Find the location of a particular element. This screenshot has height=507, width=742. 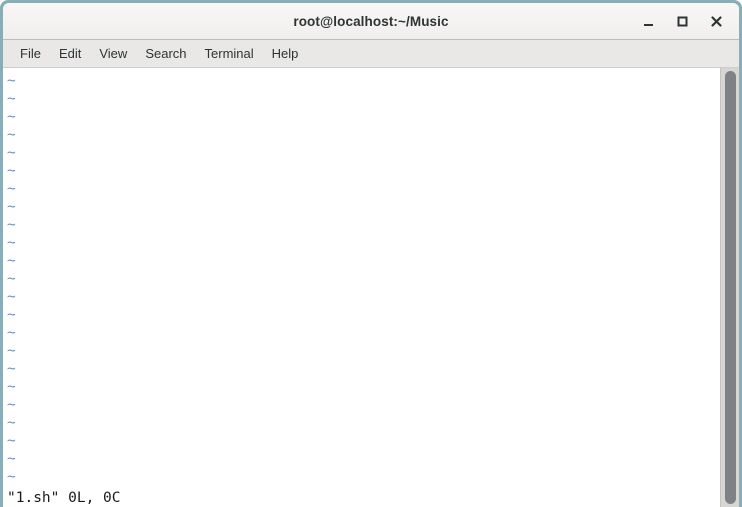

menubar: File Edit View Search Terminal Help is located at coordinates (371, 54).